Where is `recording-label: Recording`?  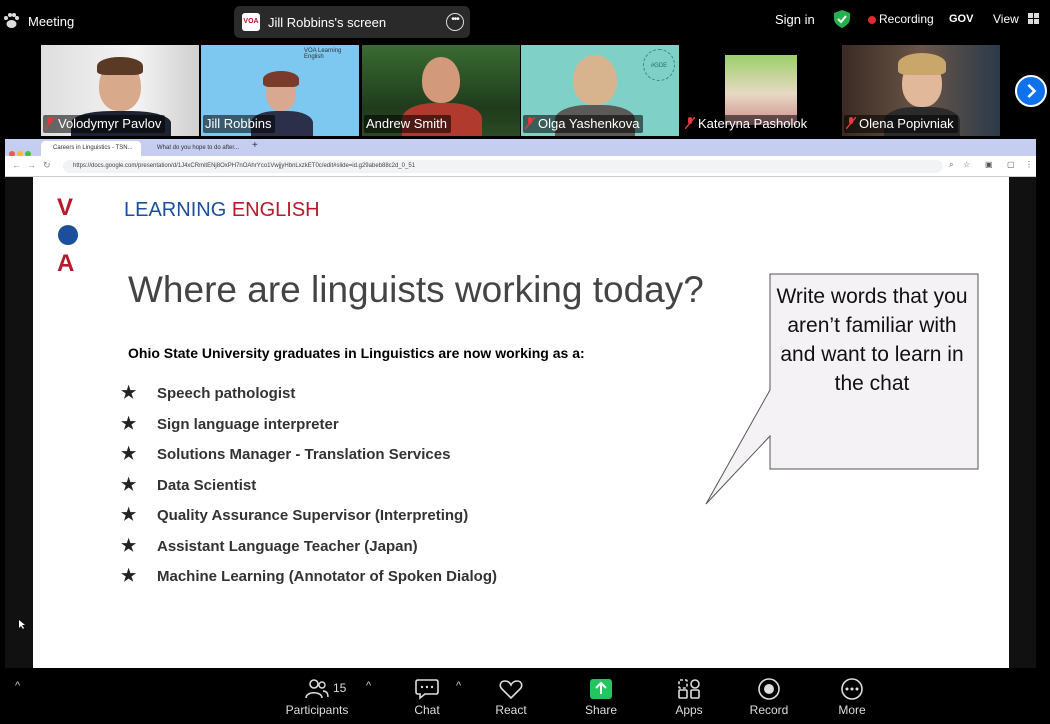 recording-label: Recording is located at coordinates (906, 19).